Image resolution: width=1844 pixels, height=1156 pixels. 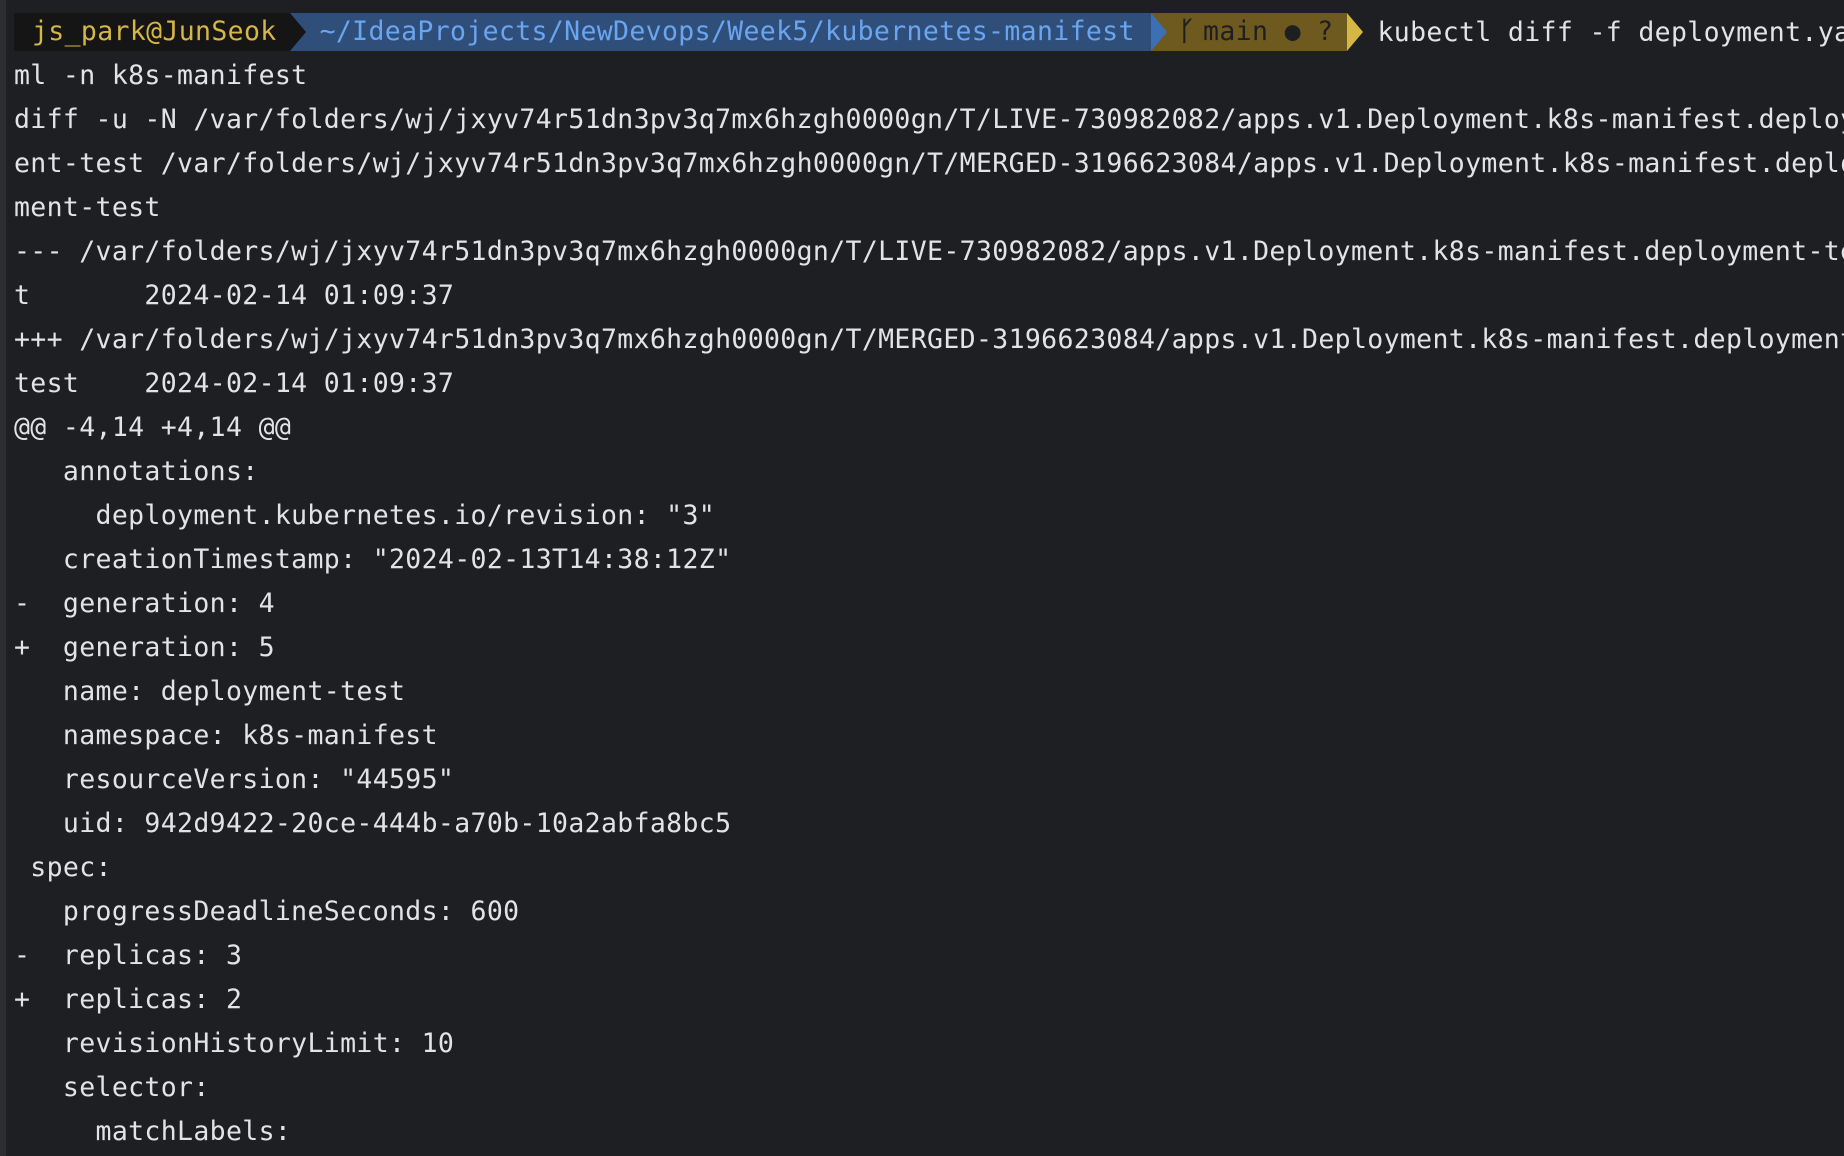 I want to click on output-line: - replicas: 3, so click(x=128, y=955).